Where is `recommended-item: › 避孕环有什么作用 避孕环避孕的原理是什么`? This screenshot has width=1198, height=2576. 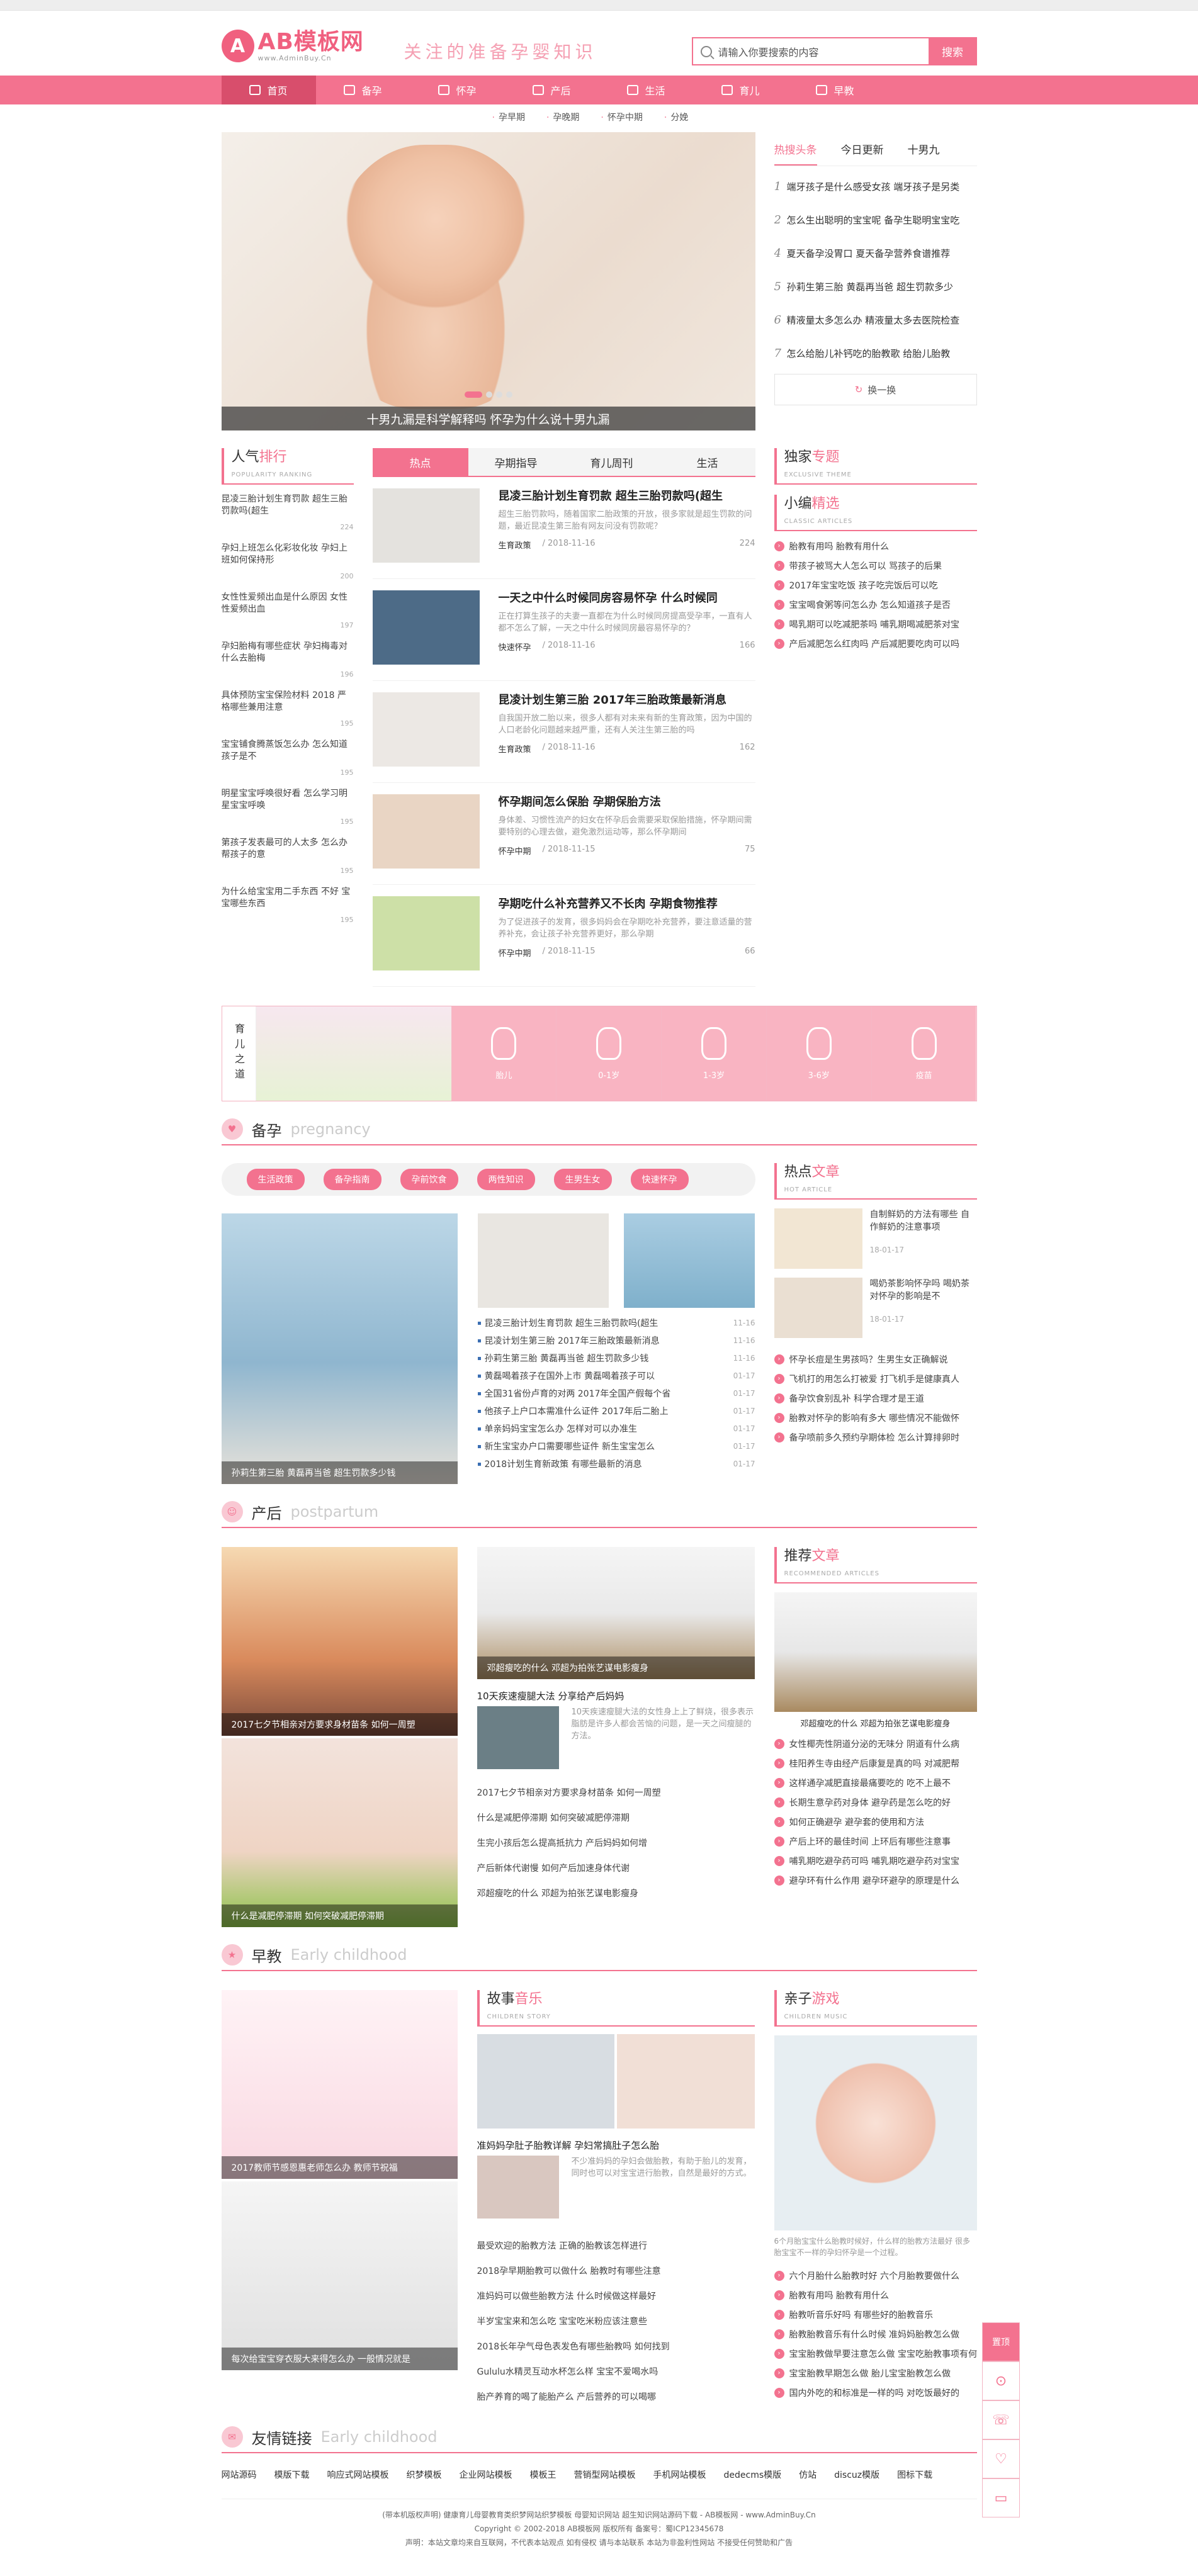
recommended-item: › 避孕环有什么作用 避孕环避孕的原理是什么 is located at coordinates (875, 1880).